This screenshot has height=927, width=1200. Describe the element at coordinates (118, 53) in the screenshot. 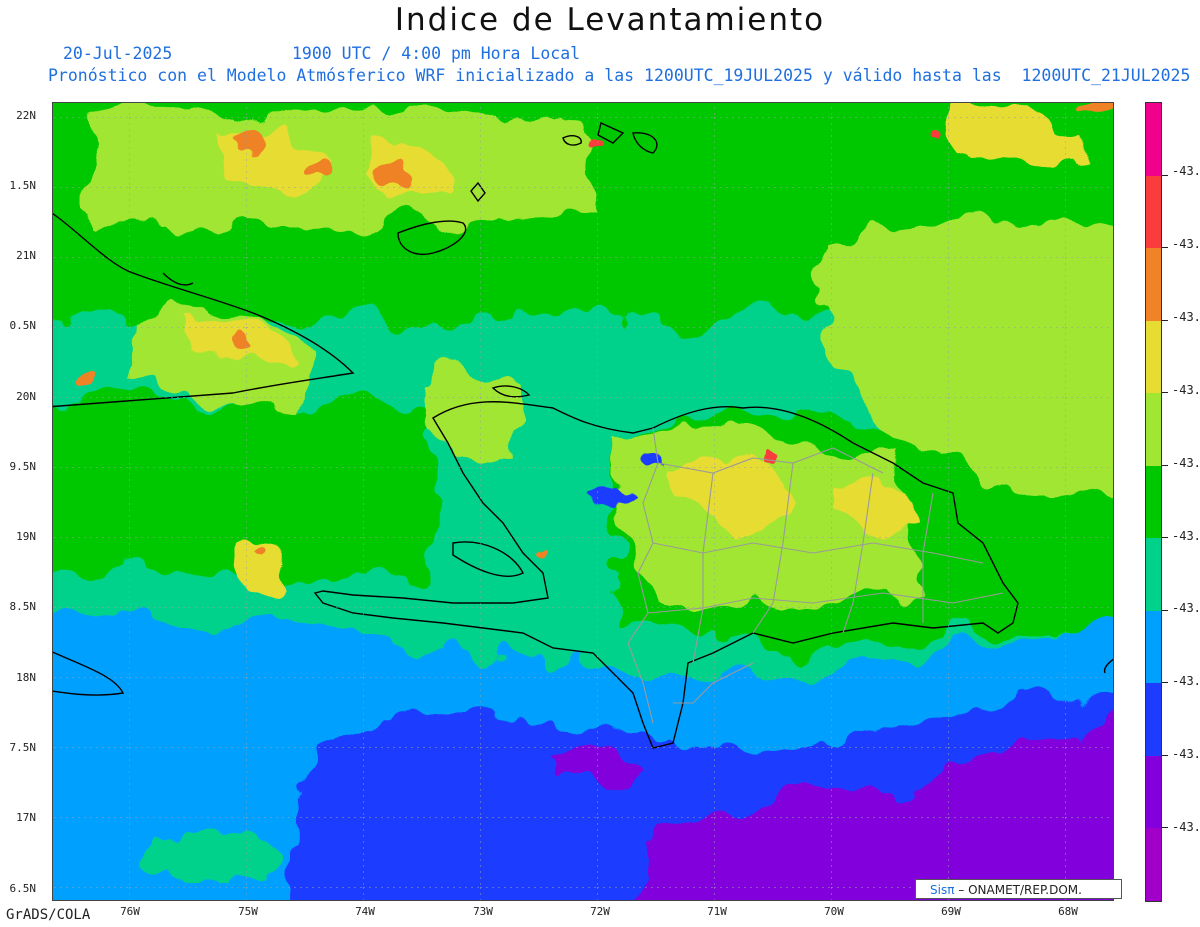

I see `valid-date: 20-Jul-2025` at that location.